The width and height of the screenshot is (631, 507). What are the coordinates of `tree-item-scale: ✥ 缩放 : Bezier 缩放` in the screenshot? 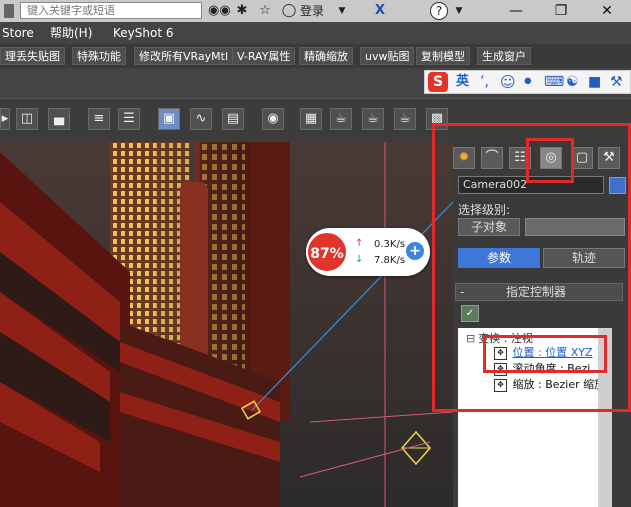 It's located at (549, 384).